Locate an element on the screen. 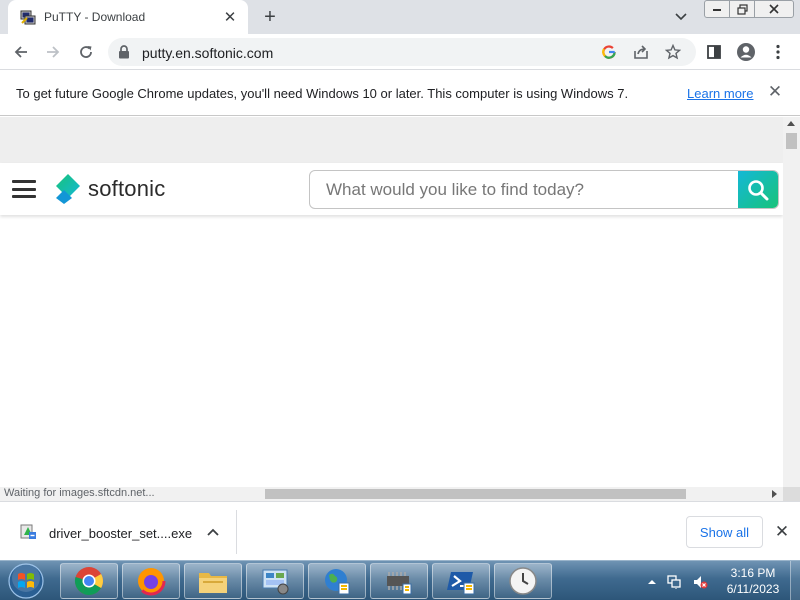 This screenshot has width=800, height=600. taskbar-network is located at coordinates (337, 581).